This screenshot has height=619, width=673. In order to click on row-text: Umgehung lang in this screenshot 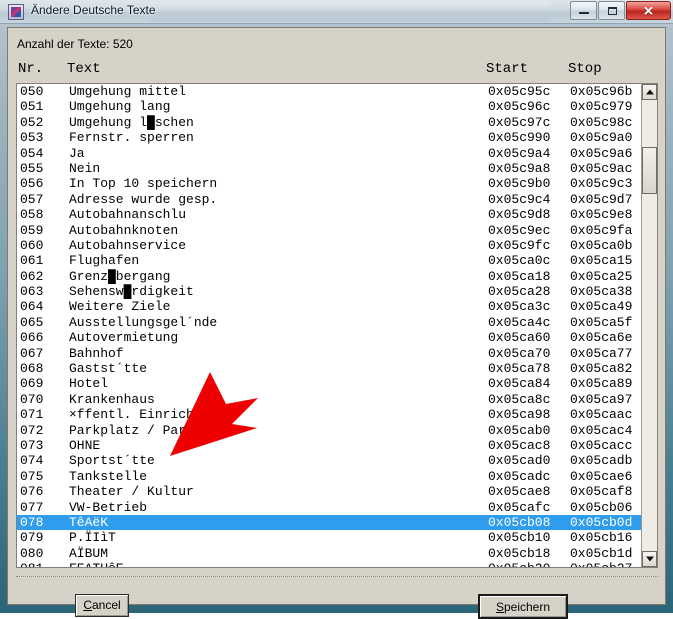, I will do `click(120, 107)`.